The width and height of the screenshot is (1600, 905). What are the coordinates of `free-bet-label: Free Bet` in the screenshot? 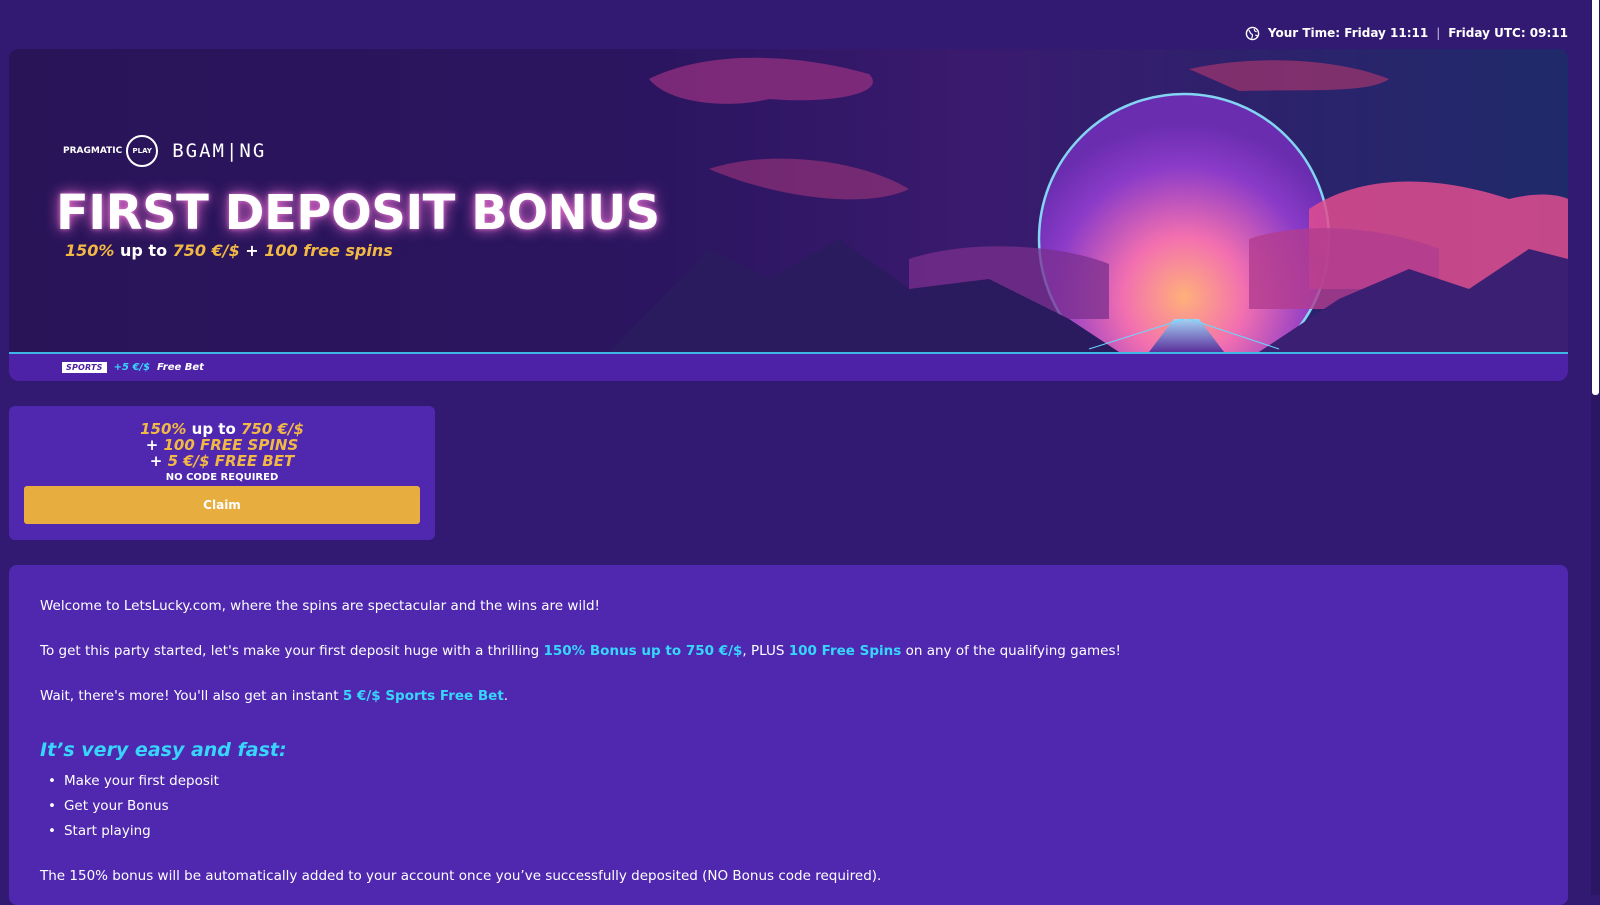 It's located at (180, 367).